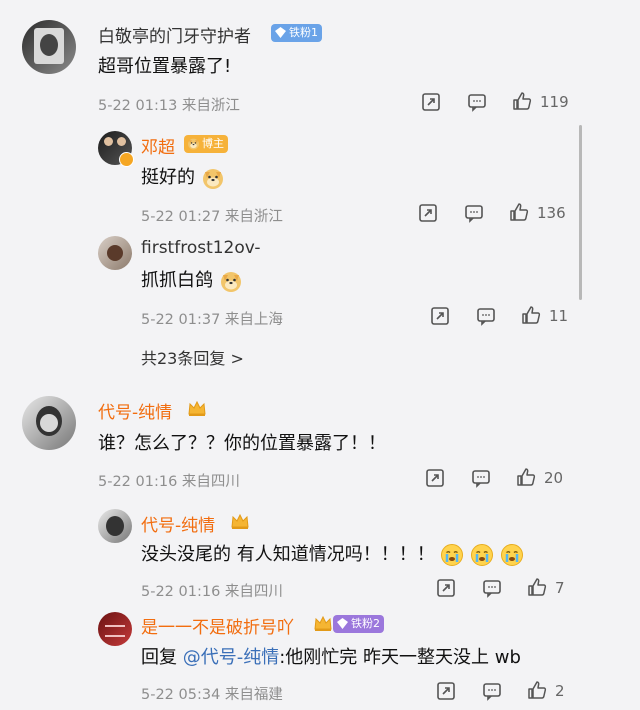 This screenshot has width=640, height=710. I want to click on reply-text-body: :他刚忙完 昨天一整天没上 wb, so click(400, 657).